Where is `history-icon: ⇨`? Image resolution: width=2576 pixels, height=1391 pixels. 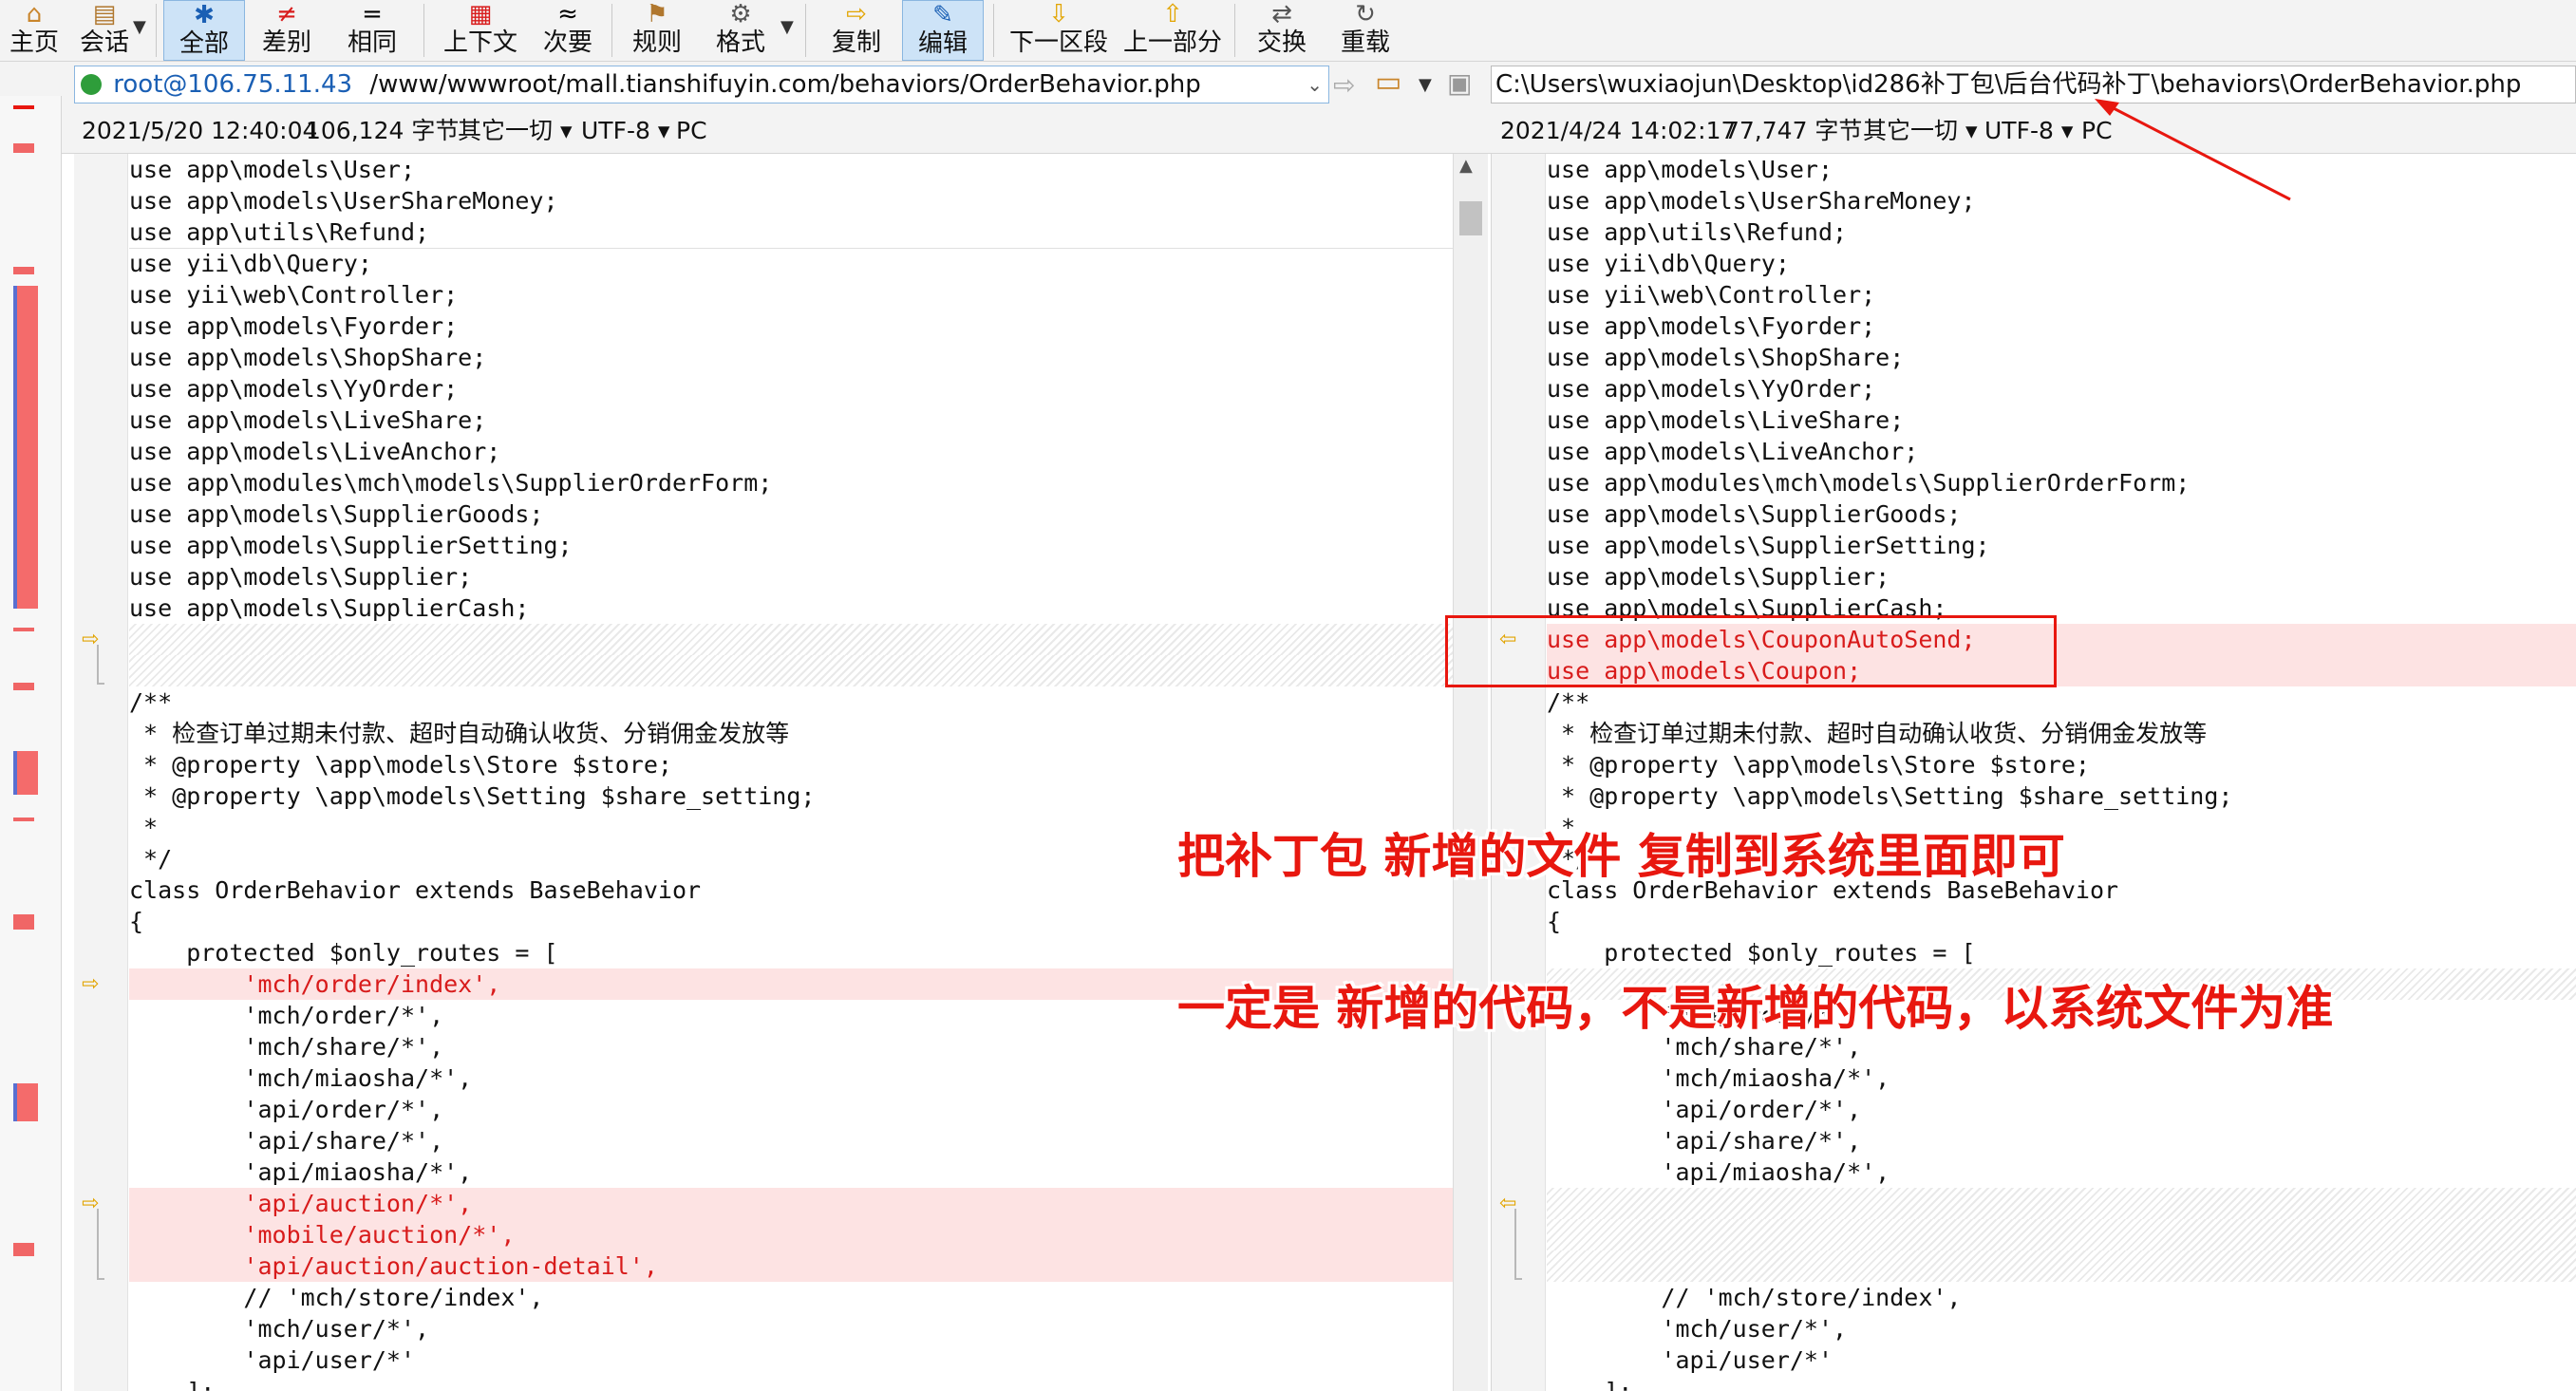 history-icon: ⇨ is located at coordinates (1344, 85).